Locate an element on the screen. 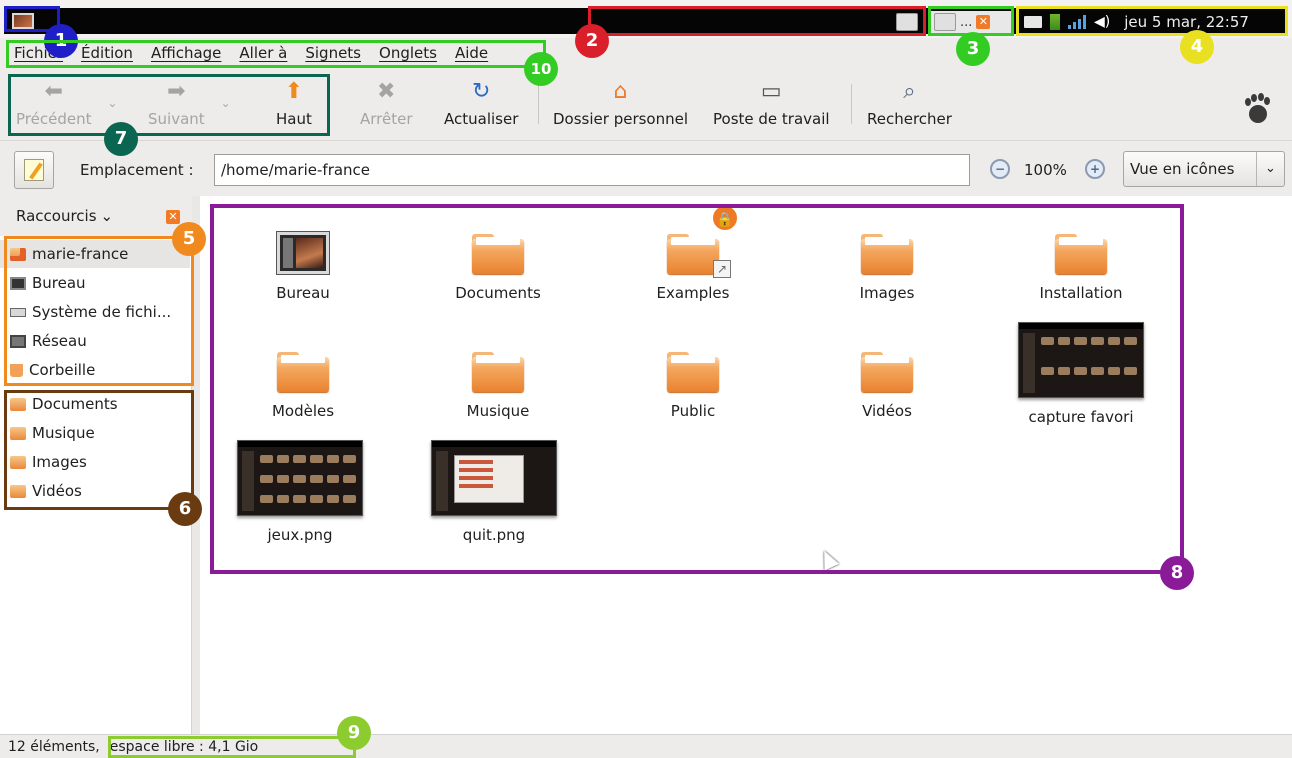 The image size is (1292, 758). menu-affichage: Affichage is located at coordinates (186, 53).